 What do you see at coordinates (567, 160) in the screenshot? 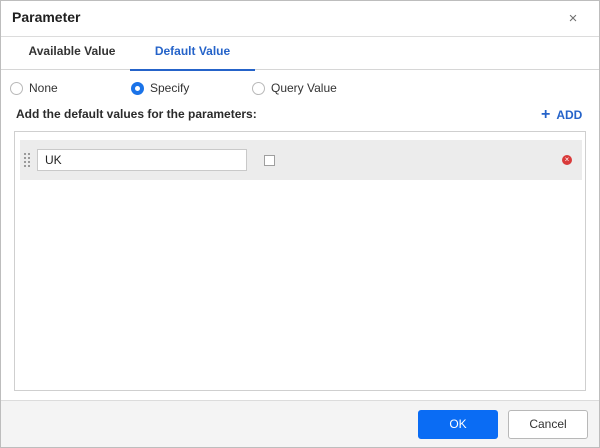
I see `remove-icon: ×` at bounding box center [567, 160].